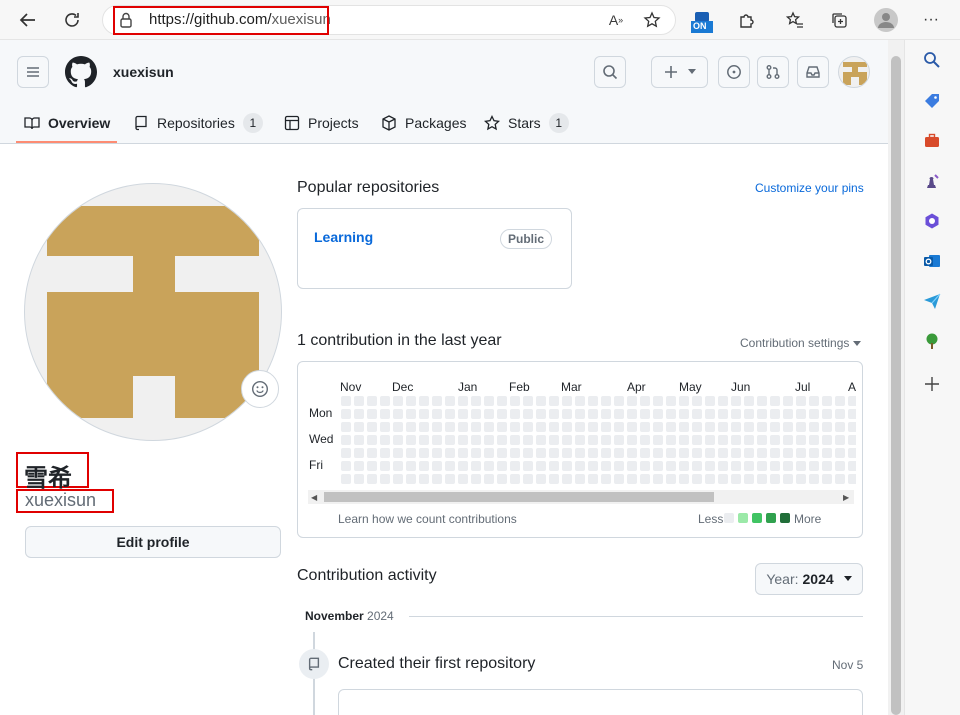 The height and width of the screenshot is (715, 960). What do you see at coordinates (773, 72) in the screenshot?
I see `pull-requests-icon` at bounding box center [773, 72].